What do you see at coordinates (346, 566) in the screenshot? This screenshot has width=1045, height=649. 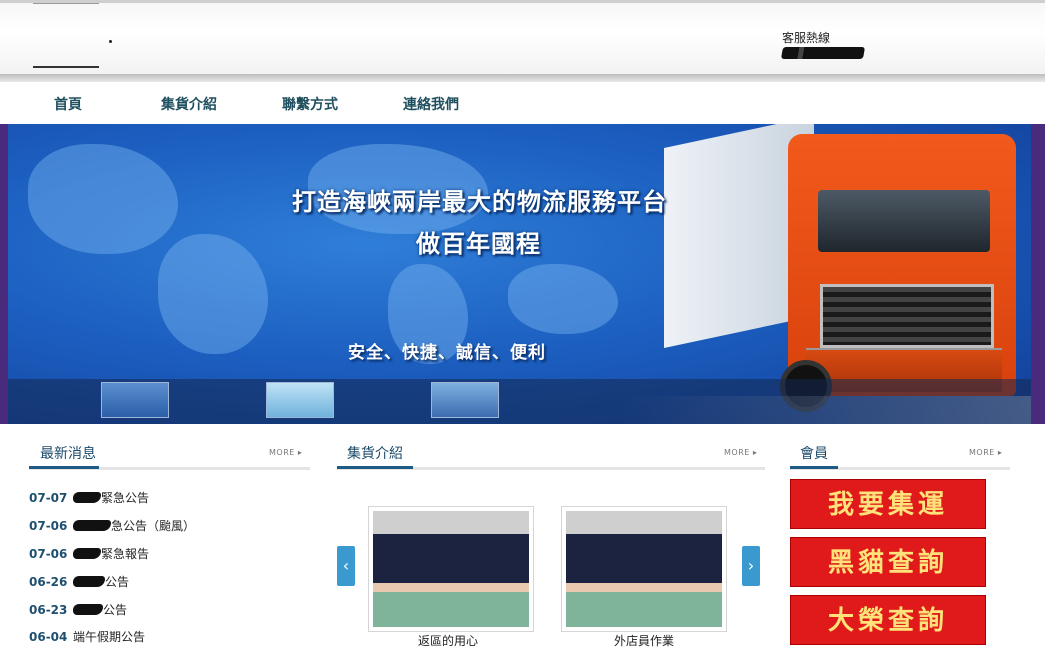 I see `carousel-prev-button: ‹` at bounding box center [346, 566].